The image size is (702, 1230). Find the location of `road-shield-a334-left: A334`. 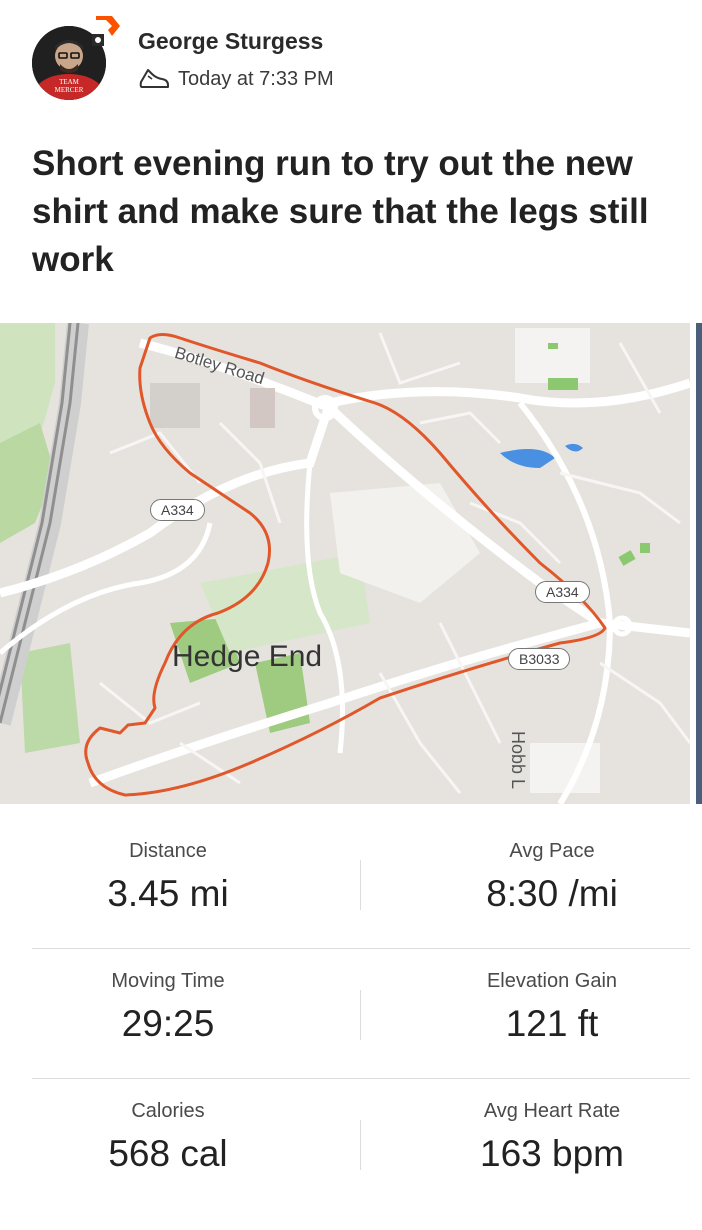

road-shield-a334-left: A334 is located at coordinates (177, 510).